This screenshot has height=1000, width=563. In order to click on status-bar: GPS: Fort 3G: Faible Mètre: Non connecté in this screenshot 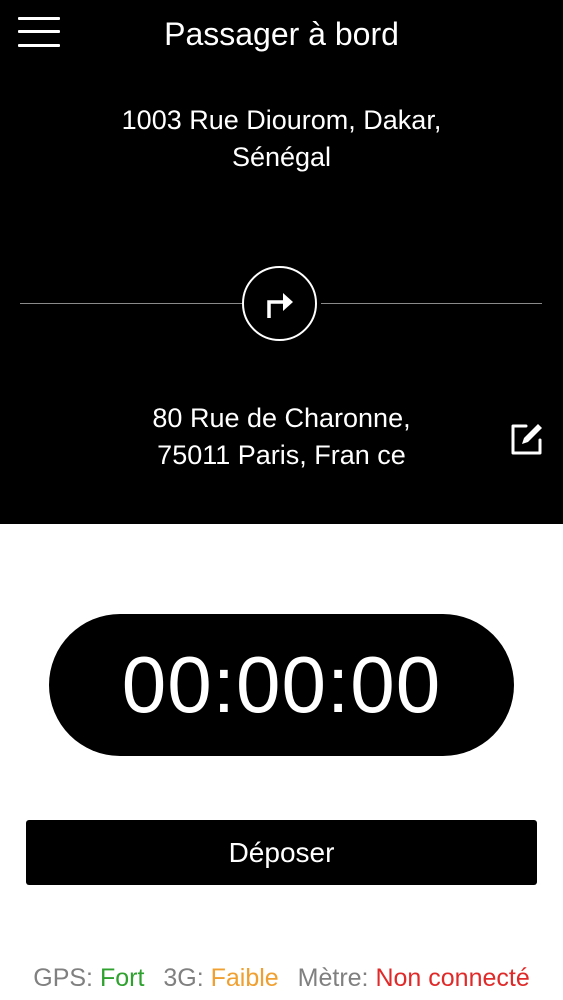, I will do `click(281, 978)`.